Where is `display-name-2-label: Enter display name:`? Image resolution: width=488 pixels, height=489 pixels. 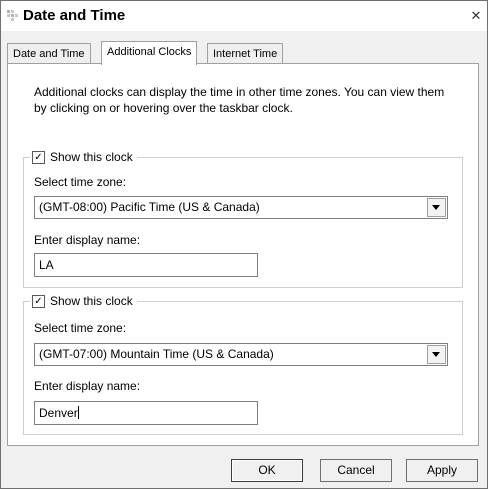 display-name-2-label: Enter display name: is located at coordinates (87, 386).